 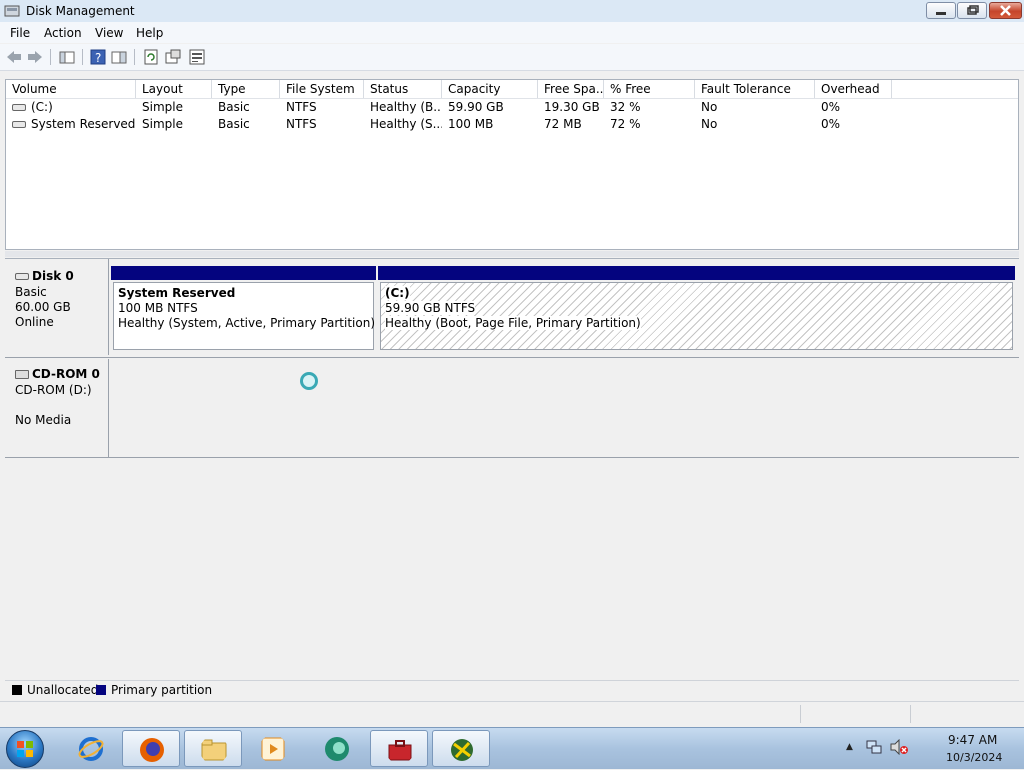 What do you see at coordinates (471, 124) in the screenshot?
I see `cell-capacity: 100 MB` at bounding box center [471, 124].